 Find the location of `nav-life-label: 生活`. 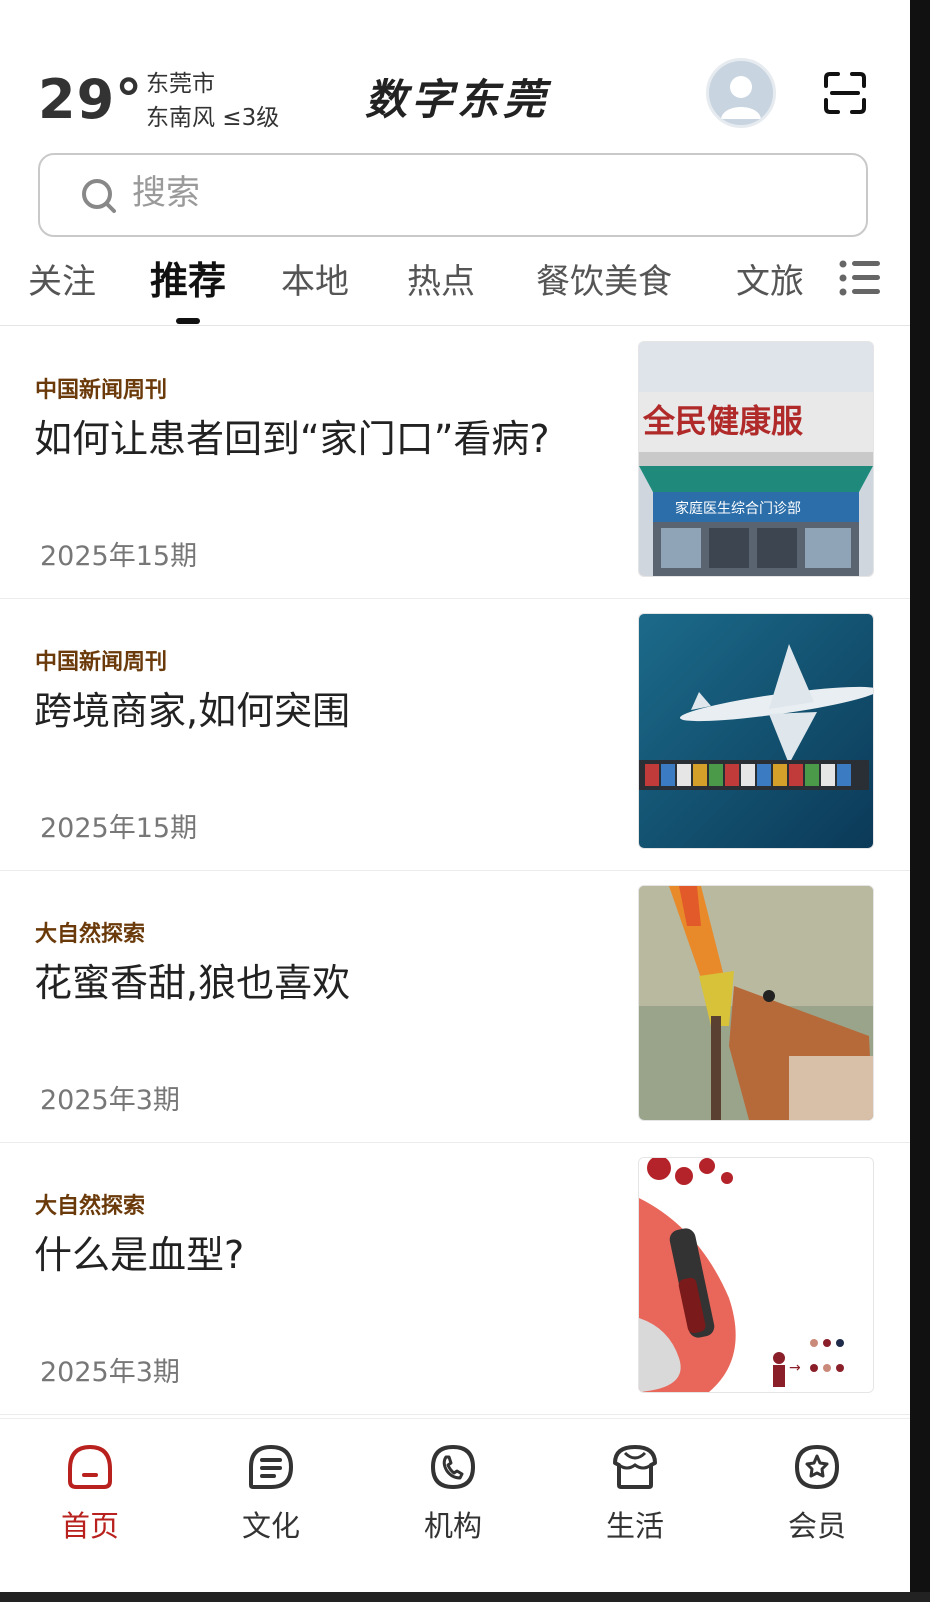

nav-life-label: 生活 is located at coordinates (634, 1526).